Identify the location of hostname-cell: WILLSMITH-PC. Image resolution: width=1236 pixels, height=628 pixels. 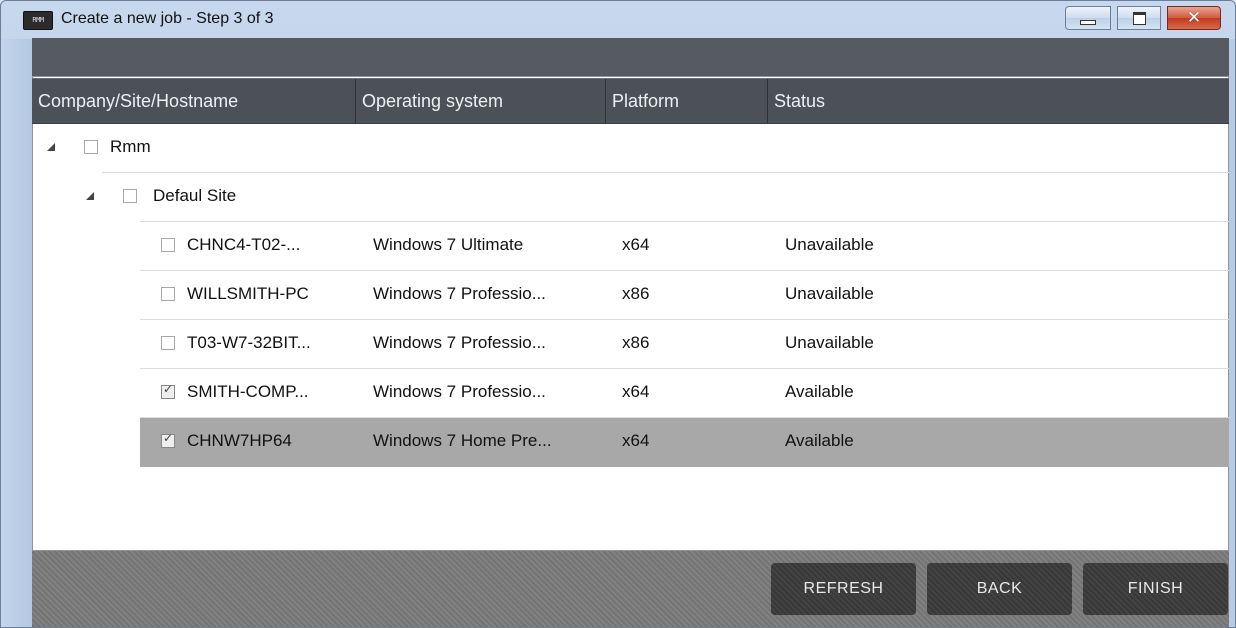
(248, 293).